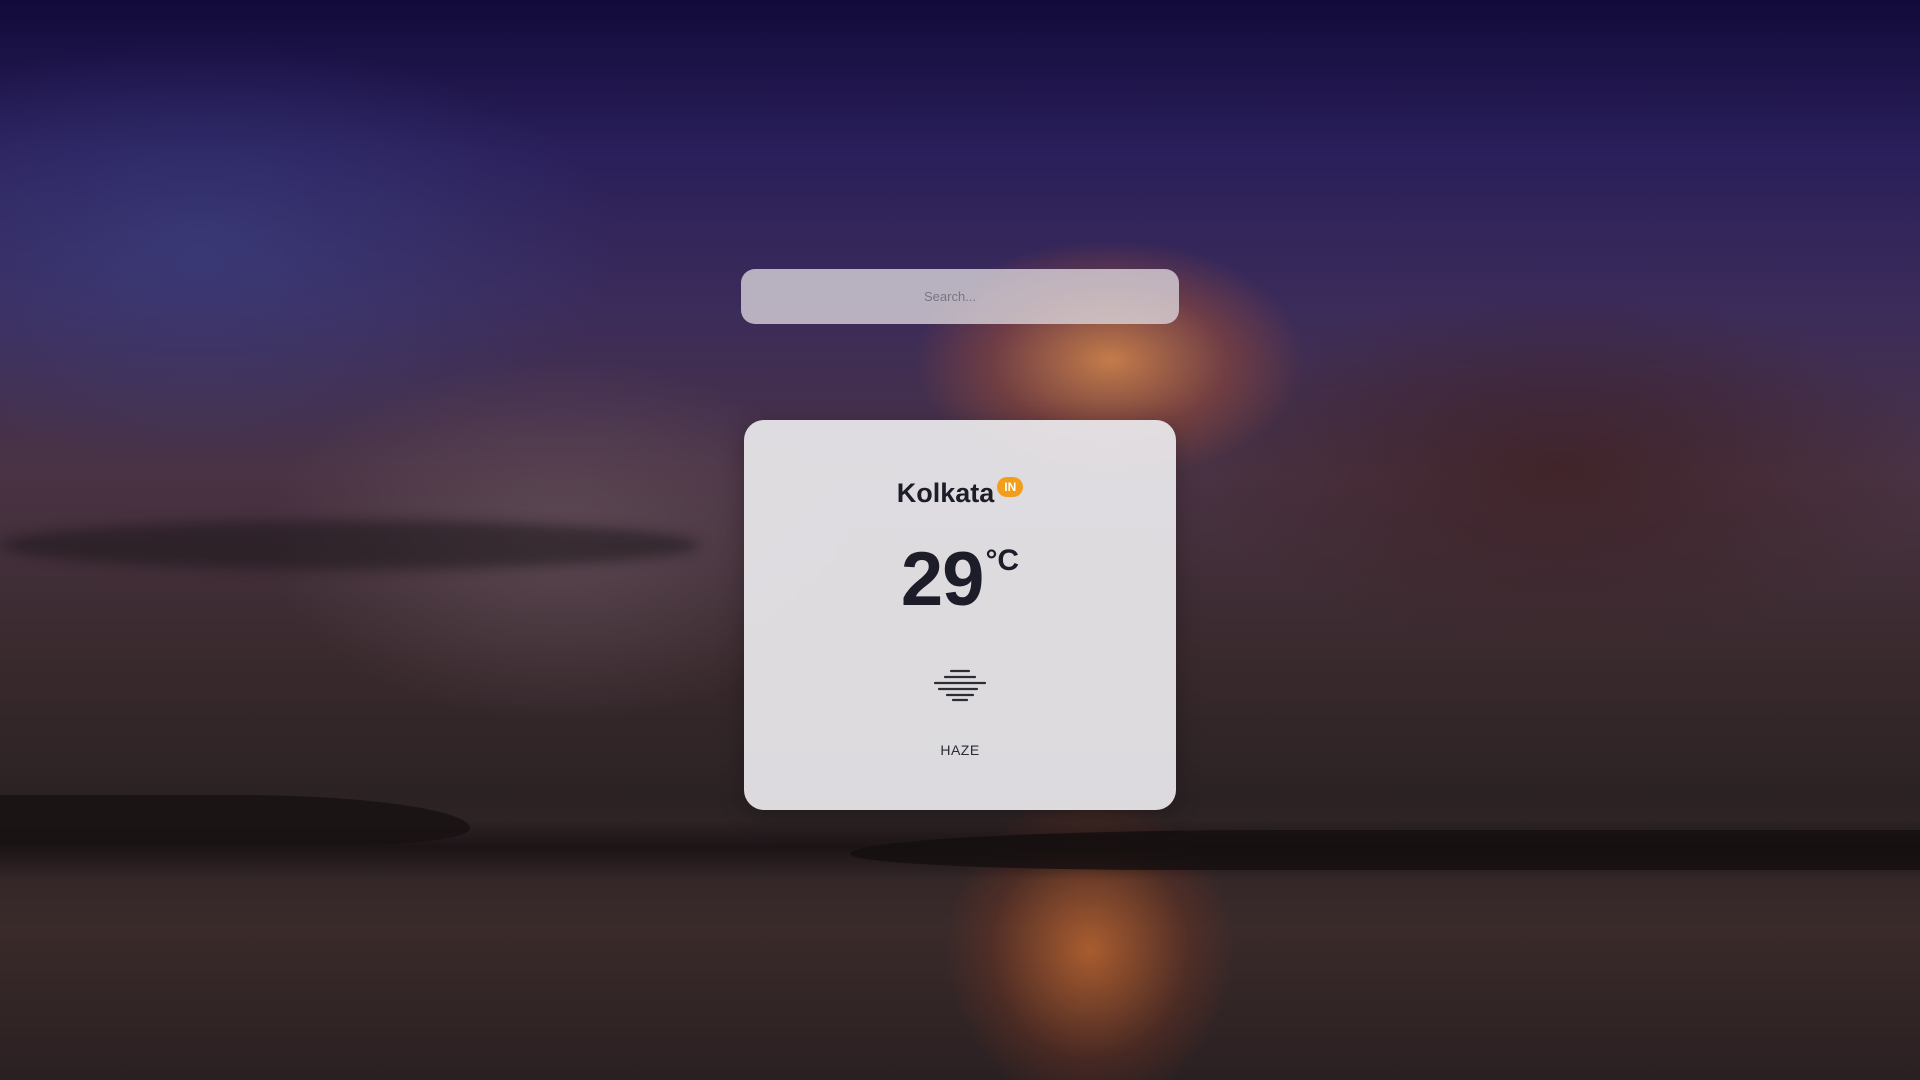 Image resolution: width=1920 pixels, height=1080 pixels. Describe the element at coordinates (1002, 560) in the screenshot. I see `temperature-unit: °C` at that location.